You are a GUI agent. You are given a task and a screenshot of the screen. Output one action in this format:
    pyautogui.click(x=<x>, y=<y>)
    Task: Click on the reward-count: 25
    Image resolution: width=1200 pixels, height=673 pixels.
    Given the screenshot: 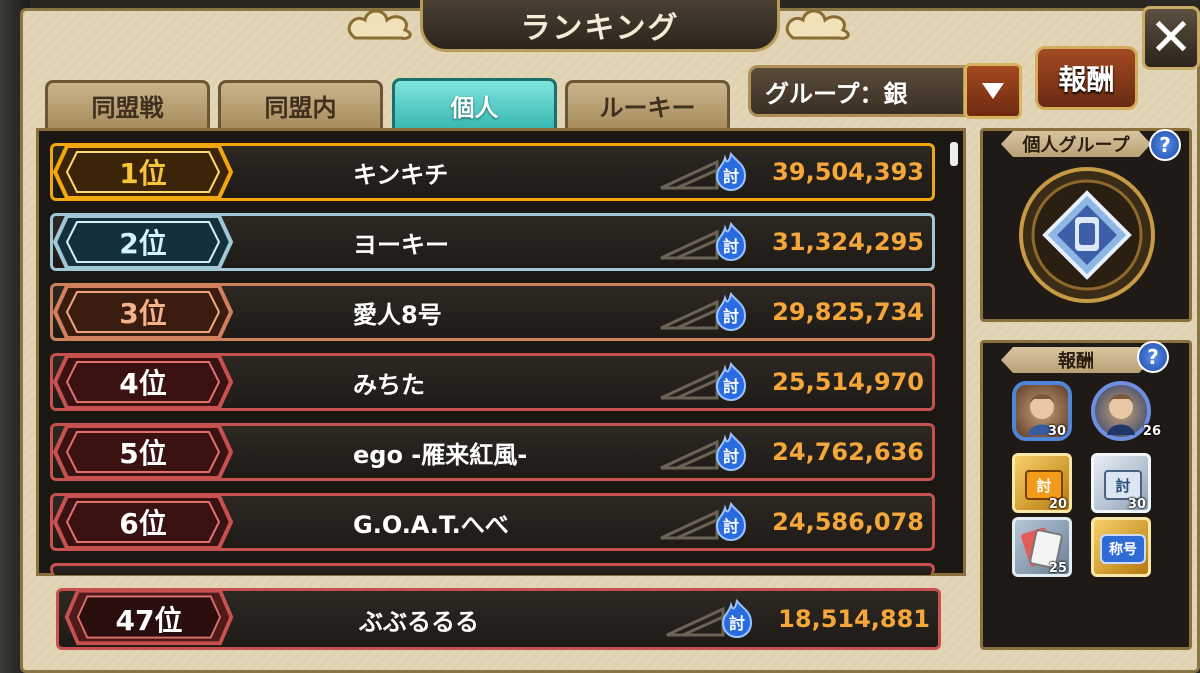 What is the action you would take?
    pyautogui.click(x=1057, y=568)
    